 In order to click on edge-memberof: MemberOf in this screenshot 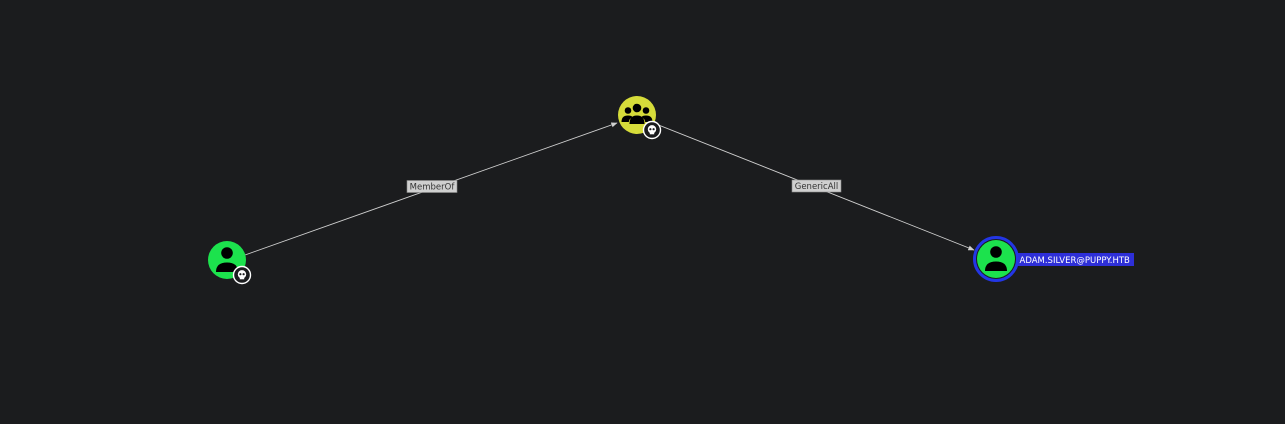, I will do `click(431, 189)`.